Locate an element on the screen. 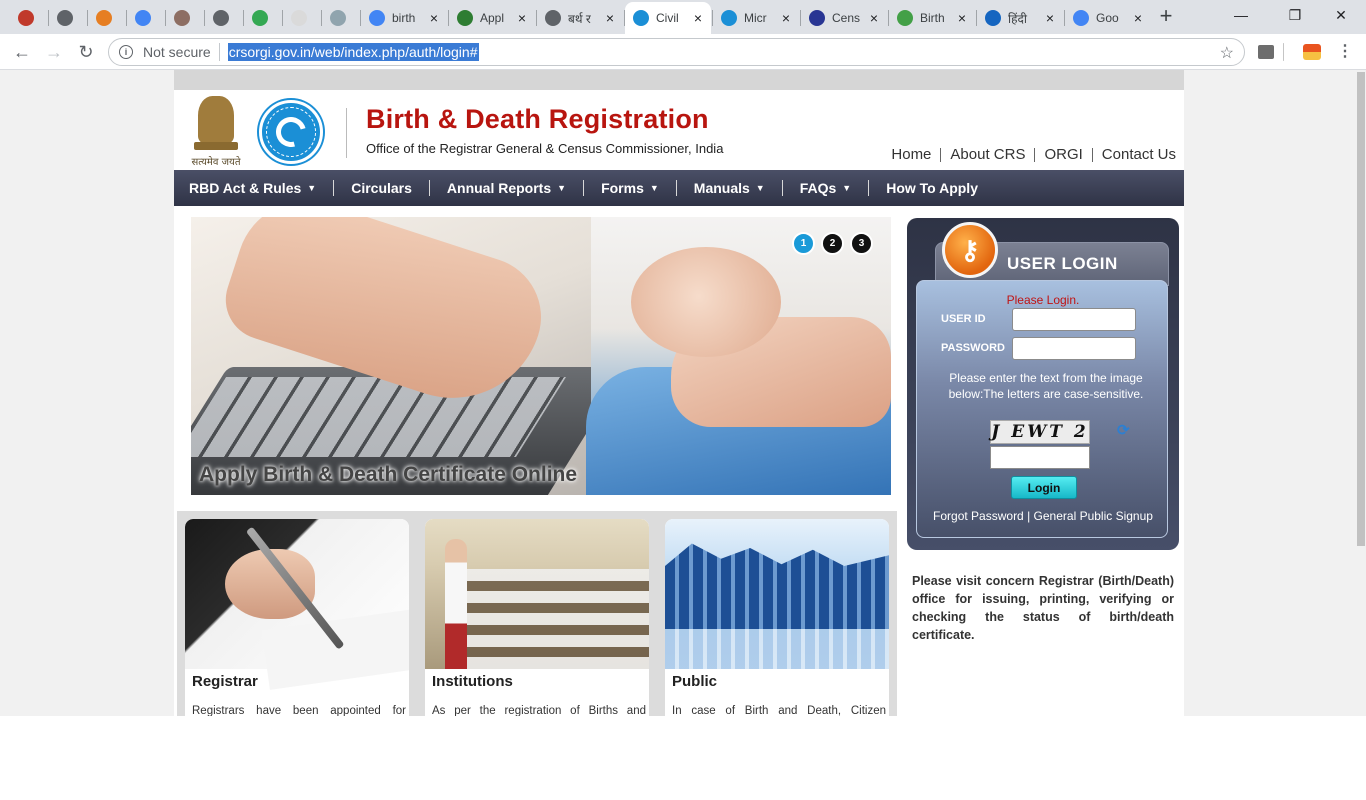 Image resolution: width=1366 pixels, height=800 pixels. chevron-down-icon: ▼ is located at coordinates (312, 188).